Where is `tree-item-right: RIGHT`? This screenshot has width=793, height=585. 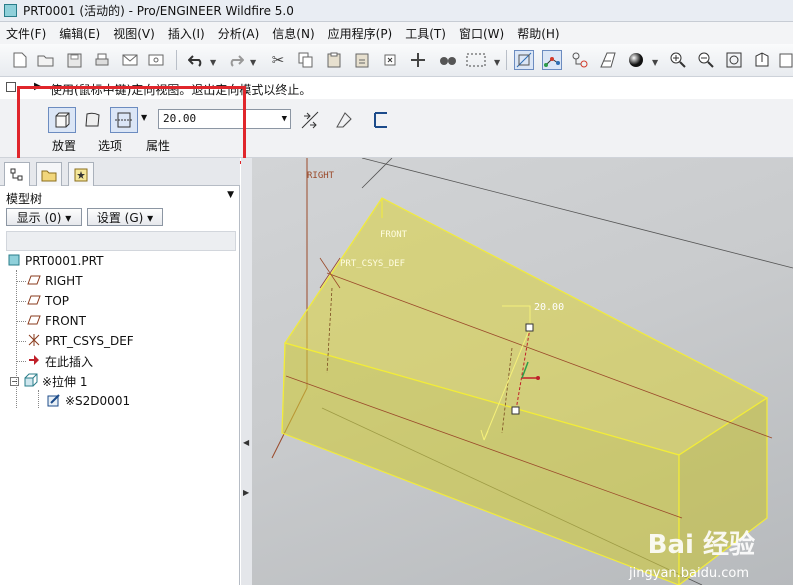 tree-item-right: RIGHT is located at coordinates (54, 281).